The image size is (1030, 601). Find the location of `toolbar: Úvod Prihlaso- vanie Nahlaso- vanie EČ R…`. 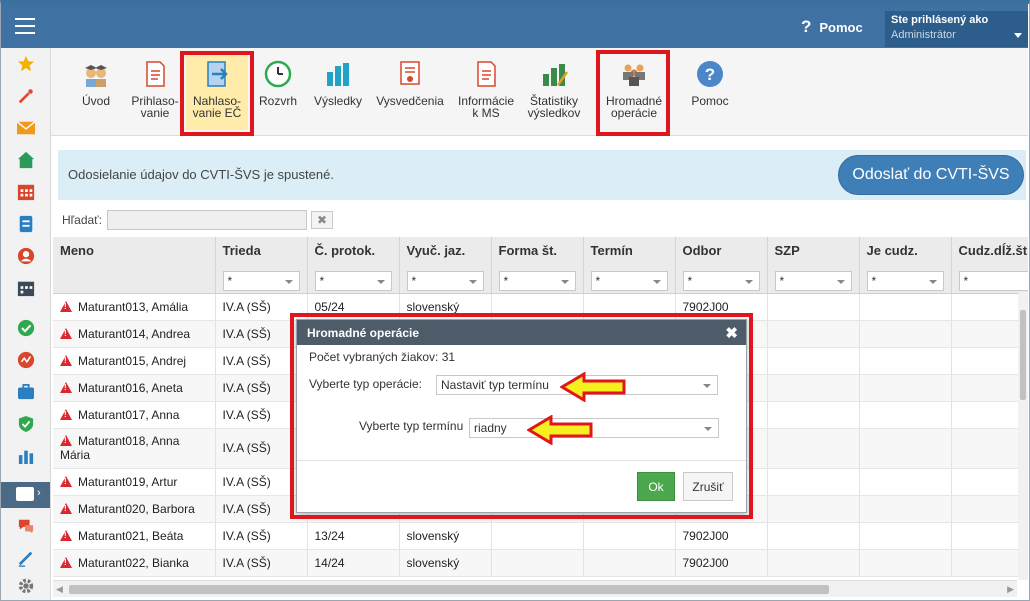

toolbar: Úvod Prihlaso- vanie Nahlaso- vanie EČ R… is located at coordinates (539, 92).